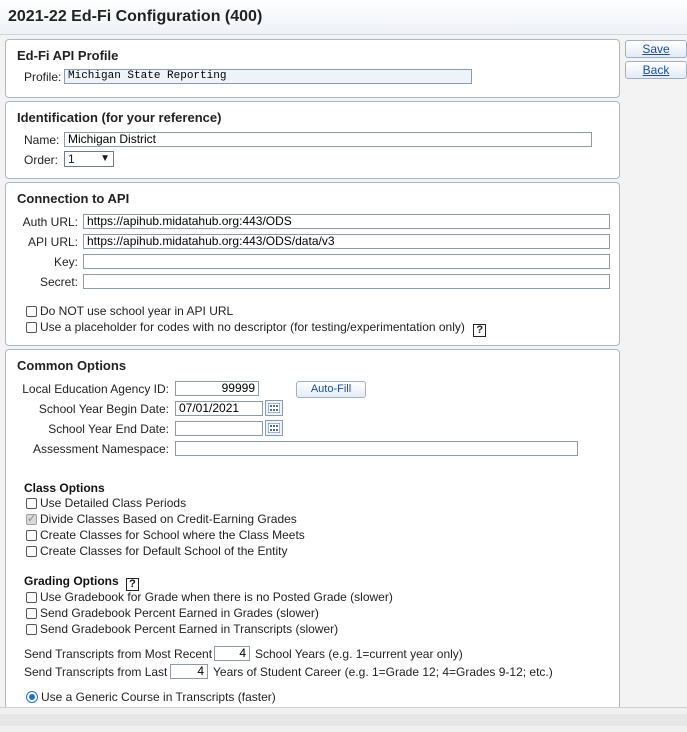 This screenshot has height=732, width=687. I want to click on lea-id-input: 99999, so click(217, 388).